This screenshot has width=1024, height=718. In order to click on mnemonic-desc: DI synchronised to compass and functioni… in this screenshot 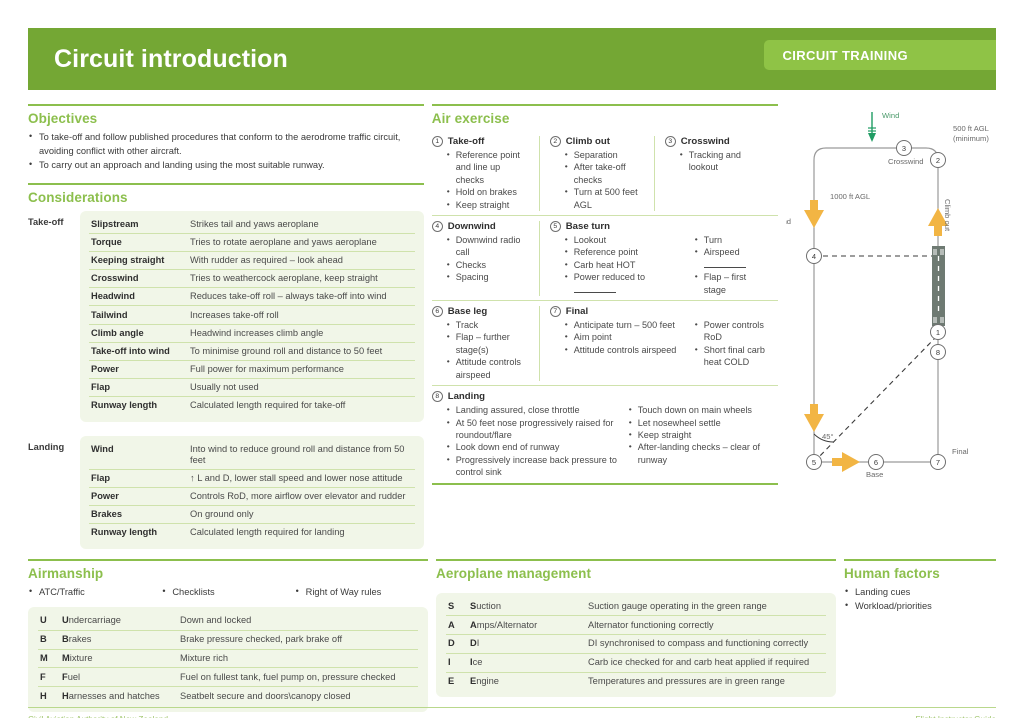, I will do `click(706, 644)`.